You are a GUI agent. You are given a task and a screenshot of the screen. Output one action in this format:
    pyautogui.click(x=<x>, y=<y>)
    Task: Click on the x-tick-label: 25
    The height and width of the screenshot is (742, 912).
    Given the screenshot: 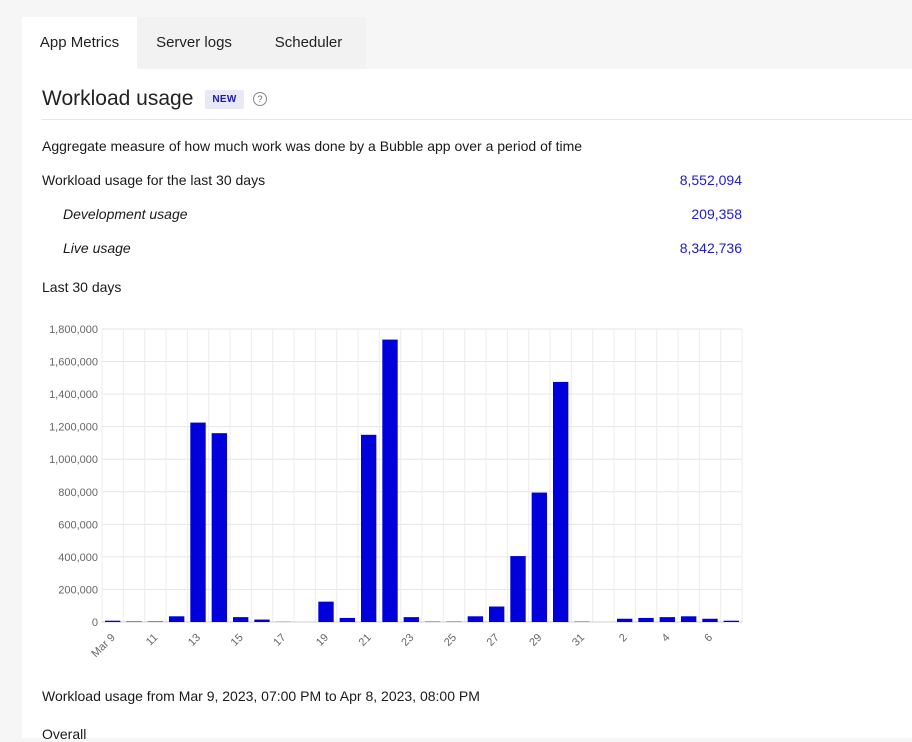 What is the action you would take?
    pyautogui.click(x=450, y=640)
    